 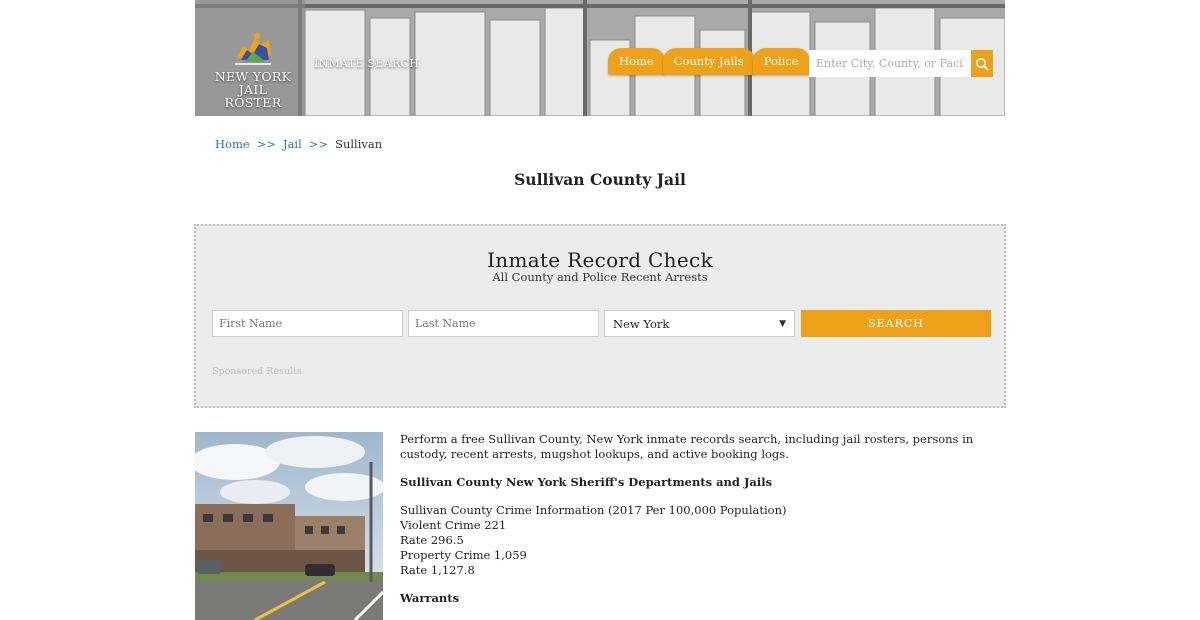 I want to click on logo-line-2: JAIL ROSTER, so click(x=253, y=96).